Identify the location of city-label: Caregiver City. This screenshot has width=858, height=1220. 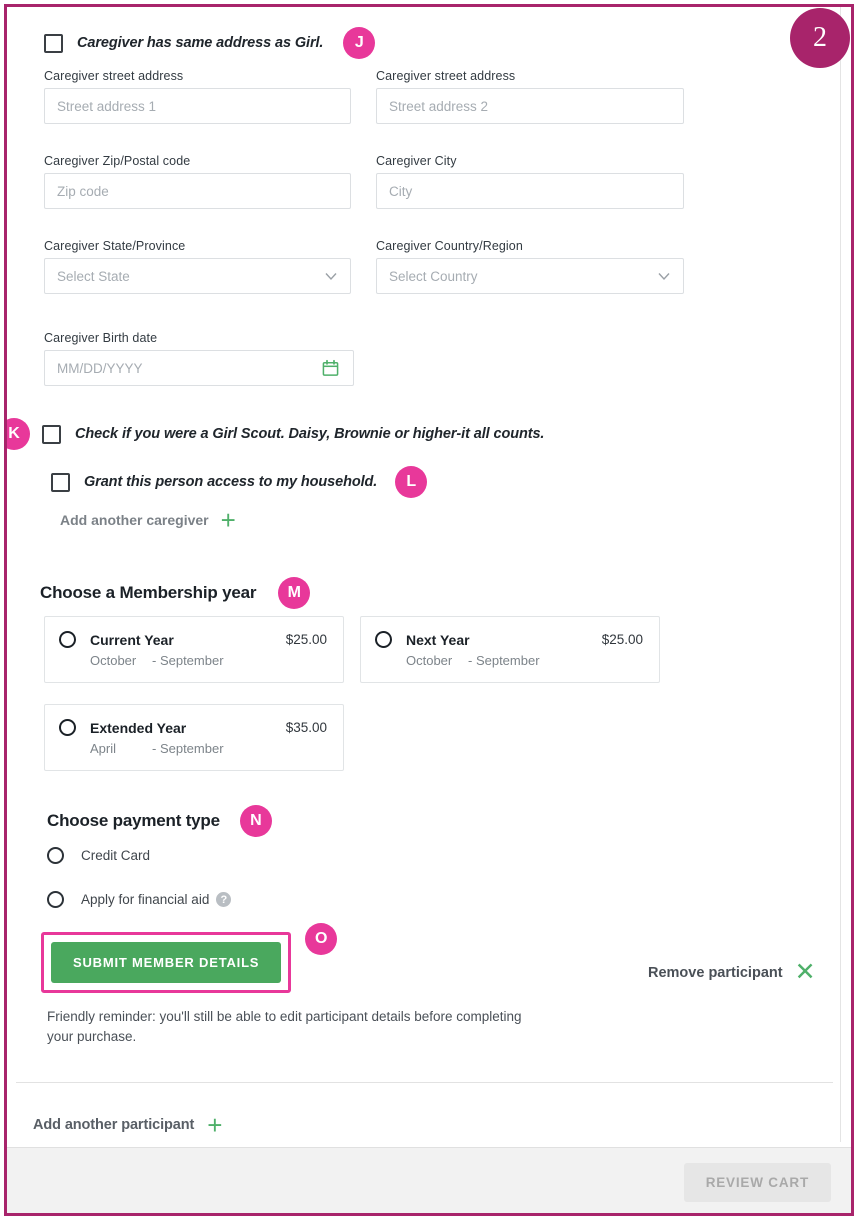
(416, 161).